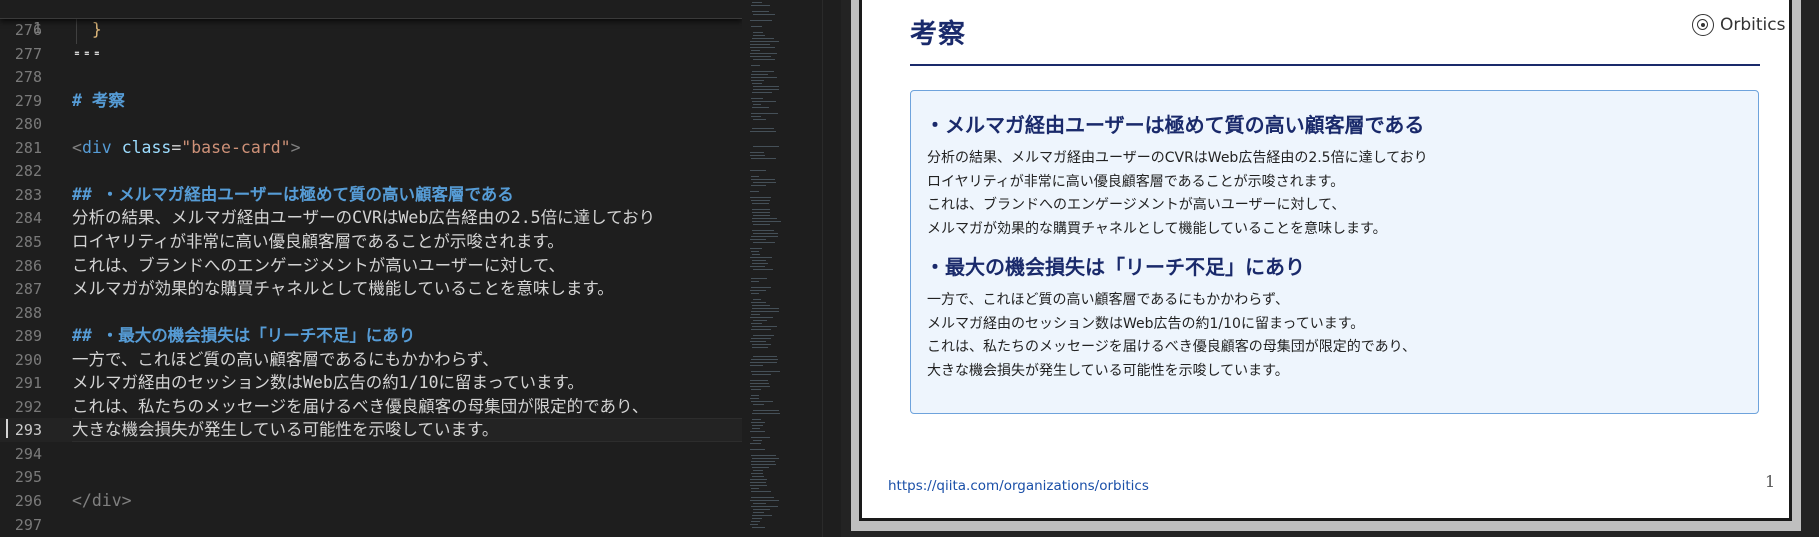 The width and height of the screenshot is (1819, 537). I want to click on line-number: 295, so click(28, 477).